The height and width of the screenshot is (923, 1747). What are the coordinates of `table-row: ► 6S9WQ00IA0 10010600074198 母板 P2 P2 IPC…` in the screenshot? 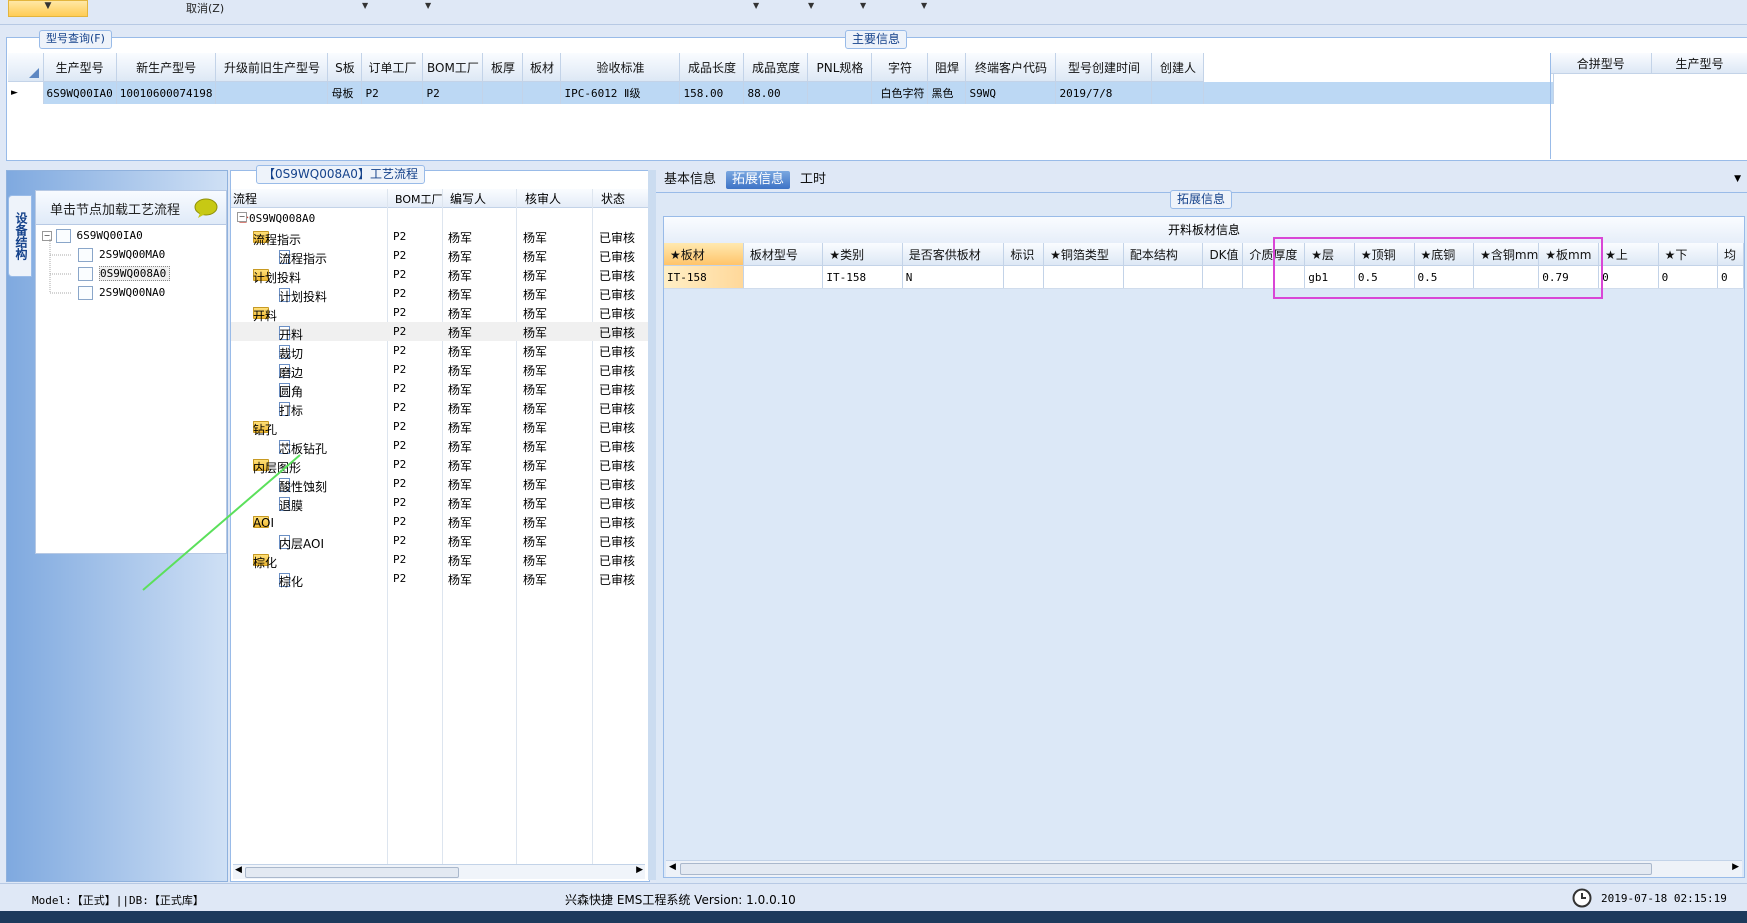 It's located at (781, 92).